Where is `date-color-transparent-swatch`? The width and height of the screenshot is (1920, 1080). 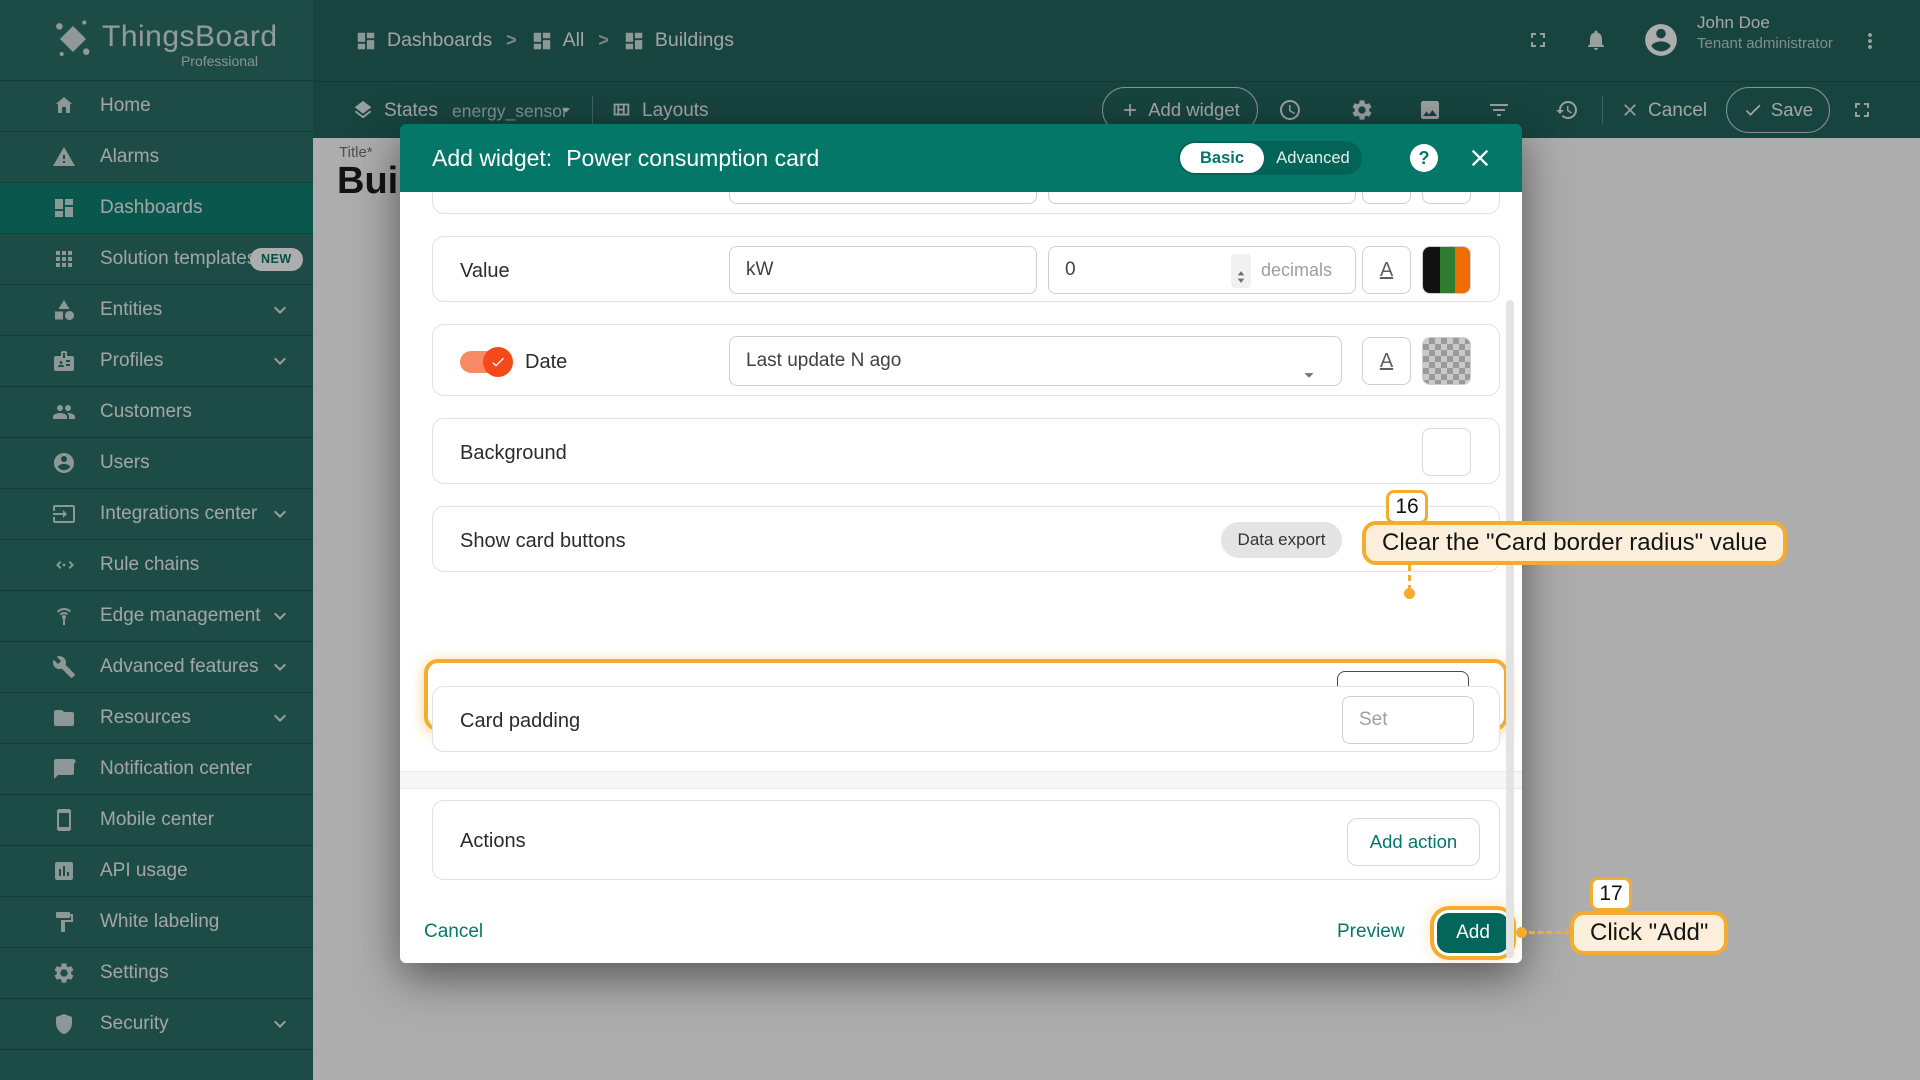
date-color-transparent-swatch is located at coordinates (1446, 361).